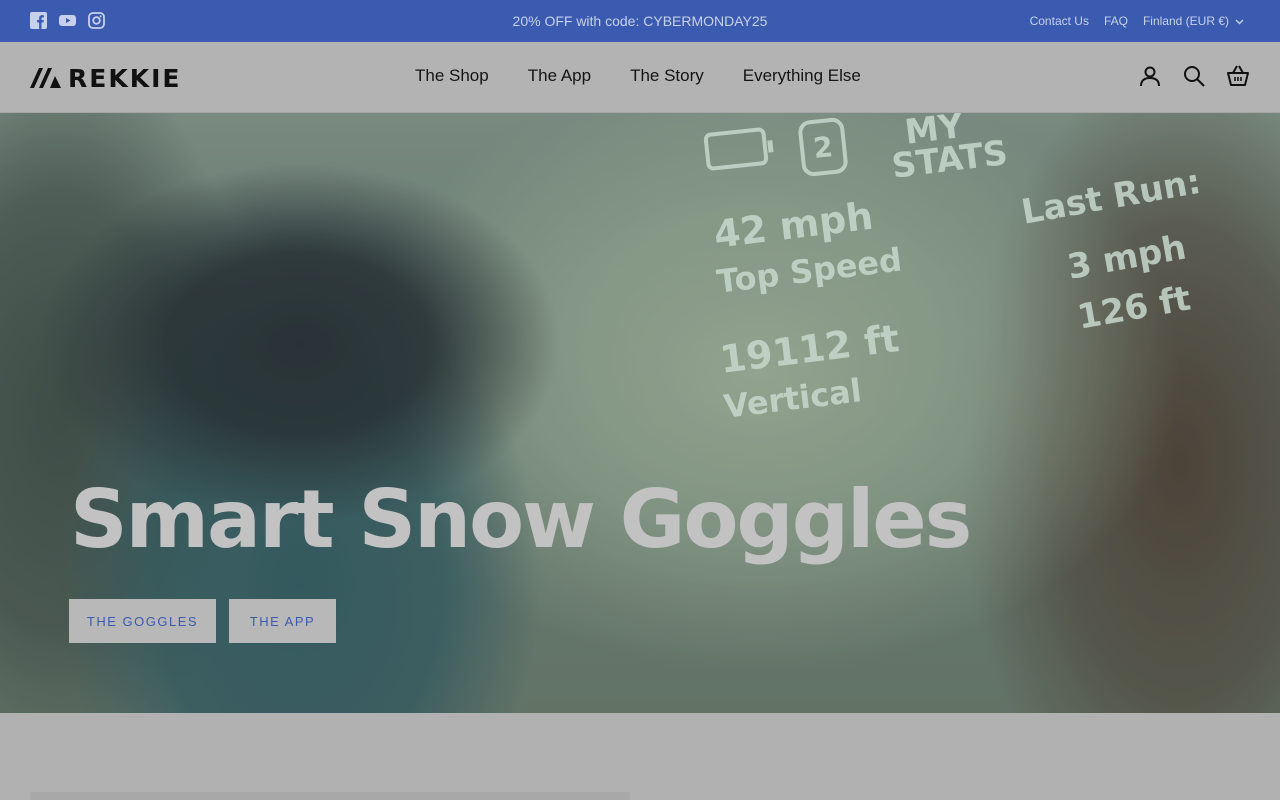 This screenshot has width=1280, height=800. What do you see at coordinates (823, 147) in the screenshot?
I see `hud-badge: 2` at bounding box center [823, 147].